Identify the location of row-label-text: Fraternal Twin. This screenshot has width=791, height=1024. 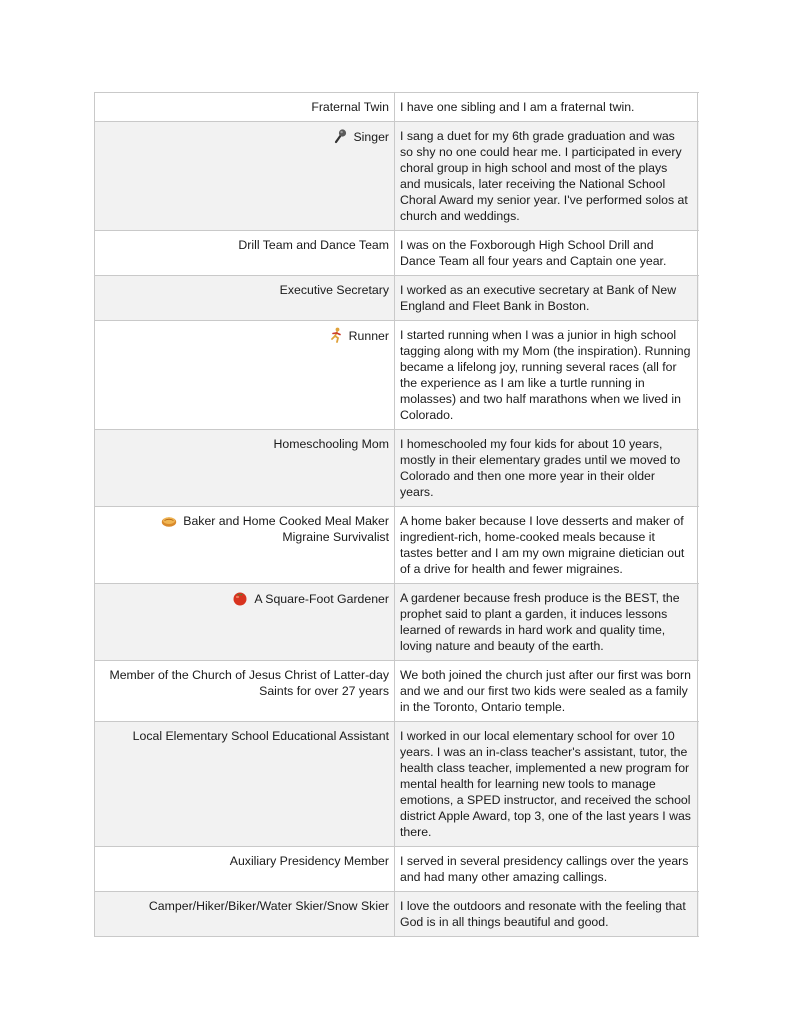
(350, 107).